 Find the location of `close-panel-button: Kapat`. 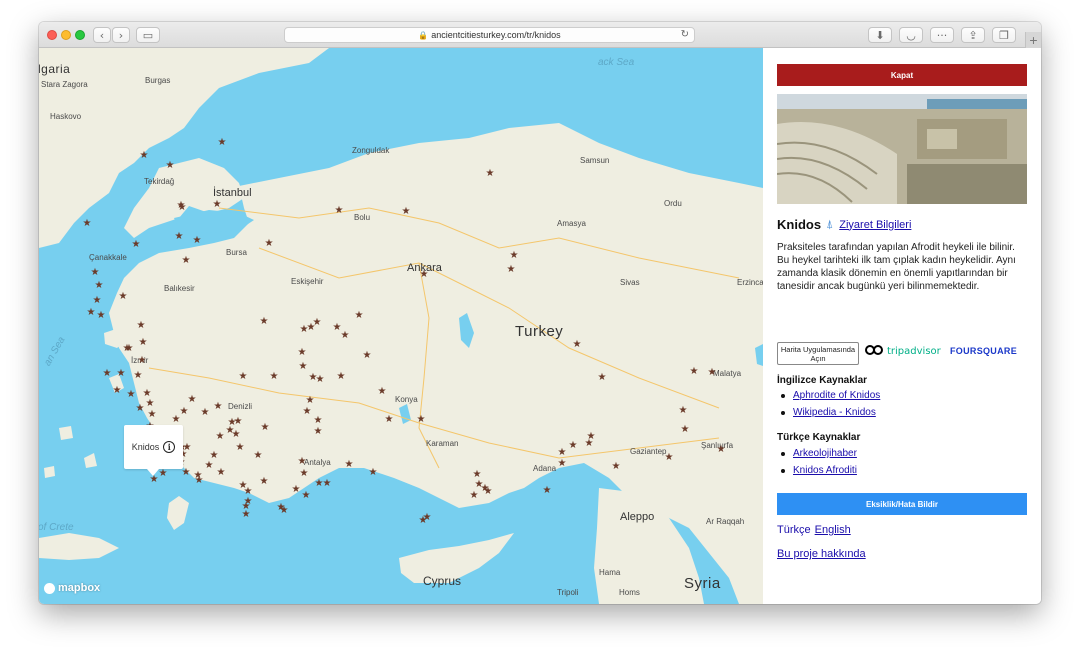

close-panel-button: Kapat is located at coordinates (902, 75).